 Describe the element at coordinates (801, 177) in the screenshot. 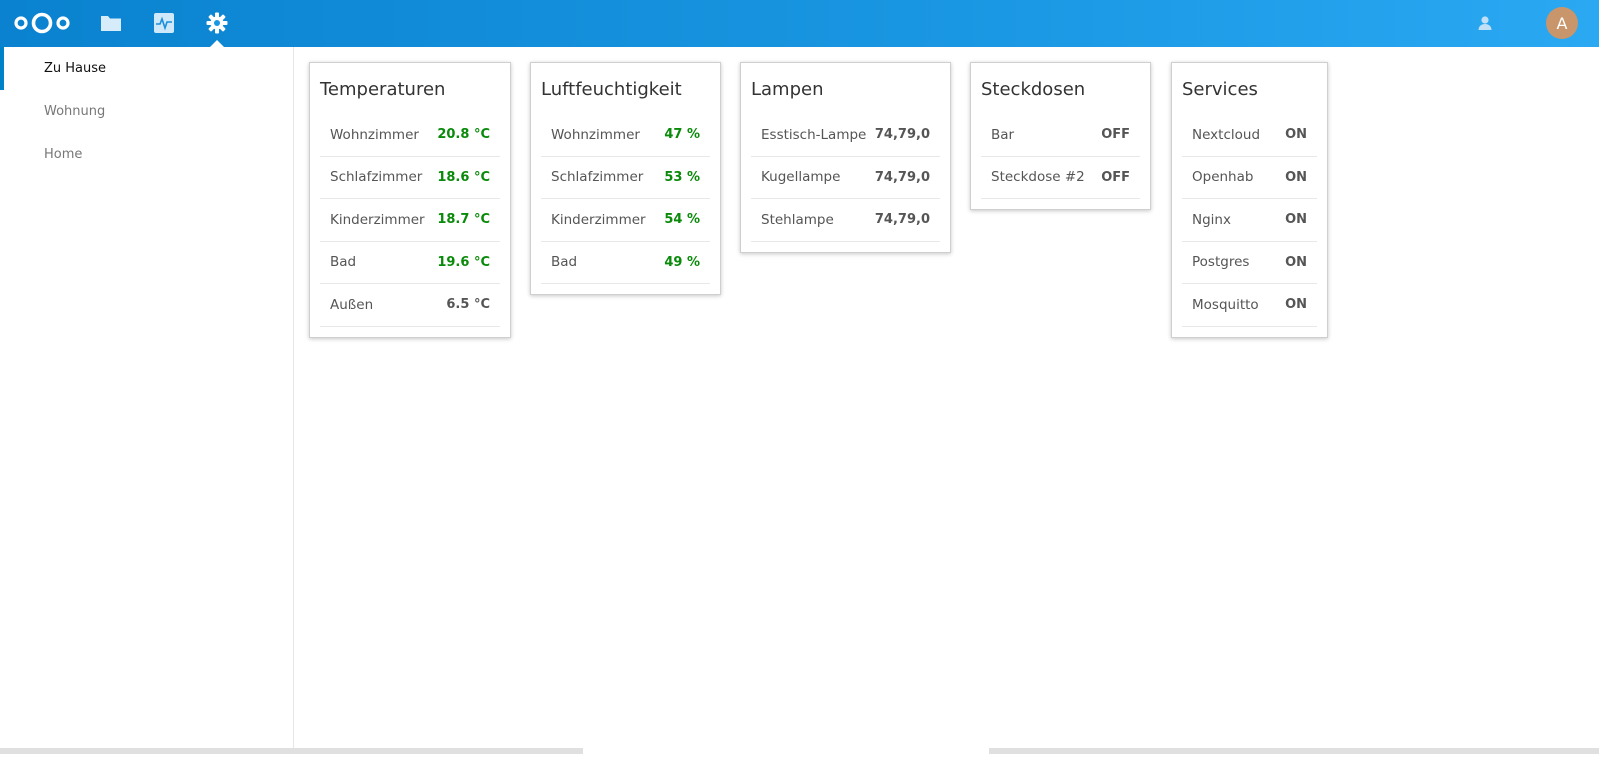

I see `item-label: Kugellampe` at that location.